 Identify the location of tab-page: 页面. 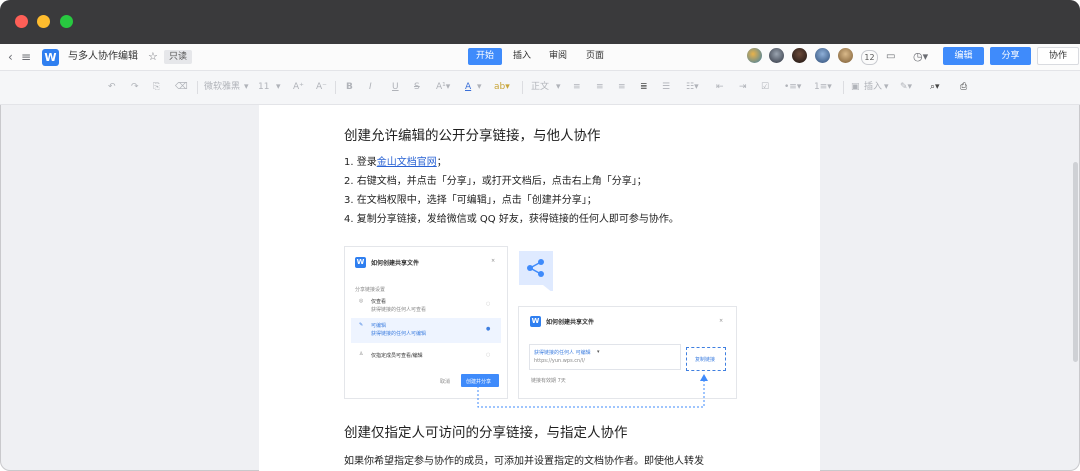
(595, 56).